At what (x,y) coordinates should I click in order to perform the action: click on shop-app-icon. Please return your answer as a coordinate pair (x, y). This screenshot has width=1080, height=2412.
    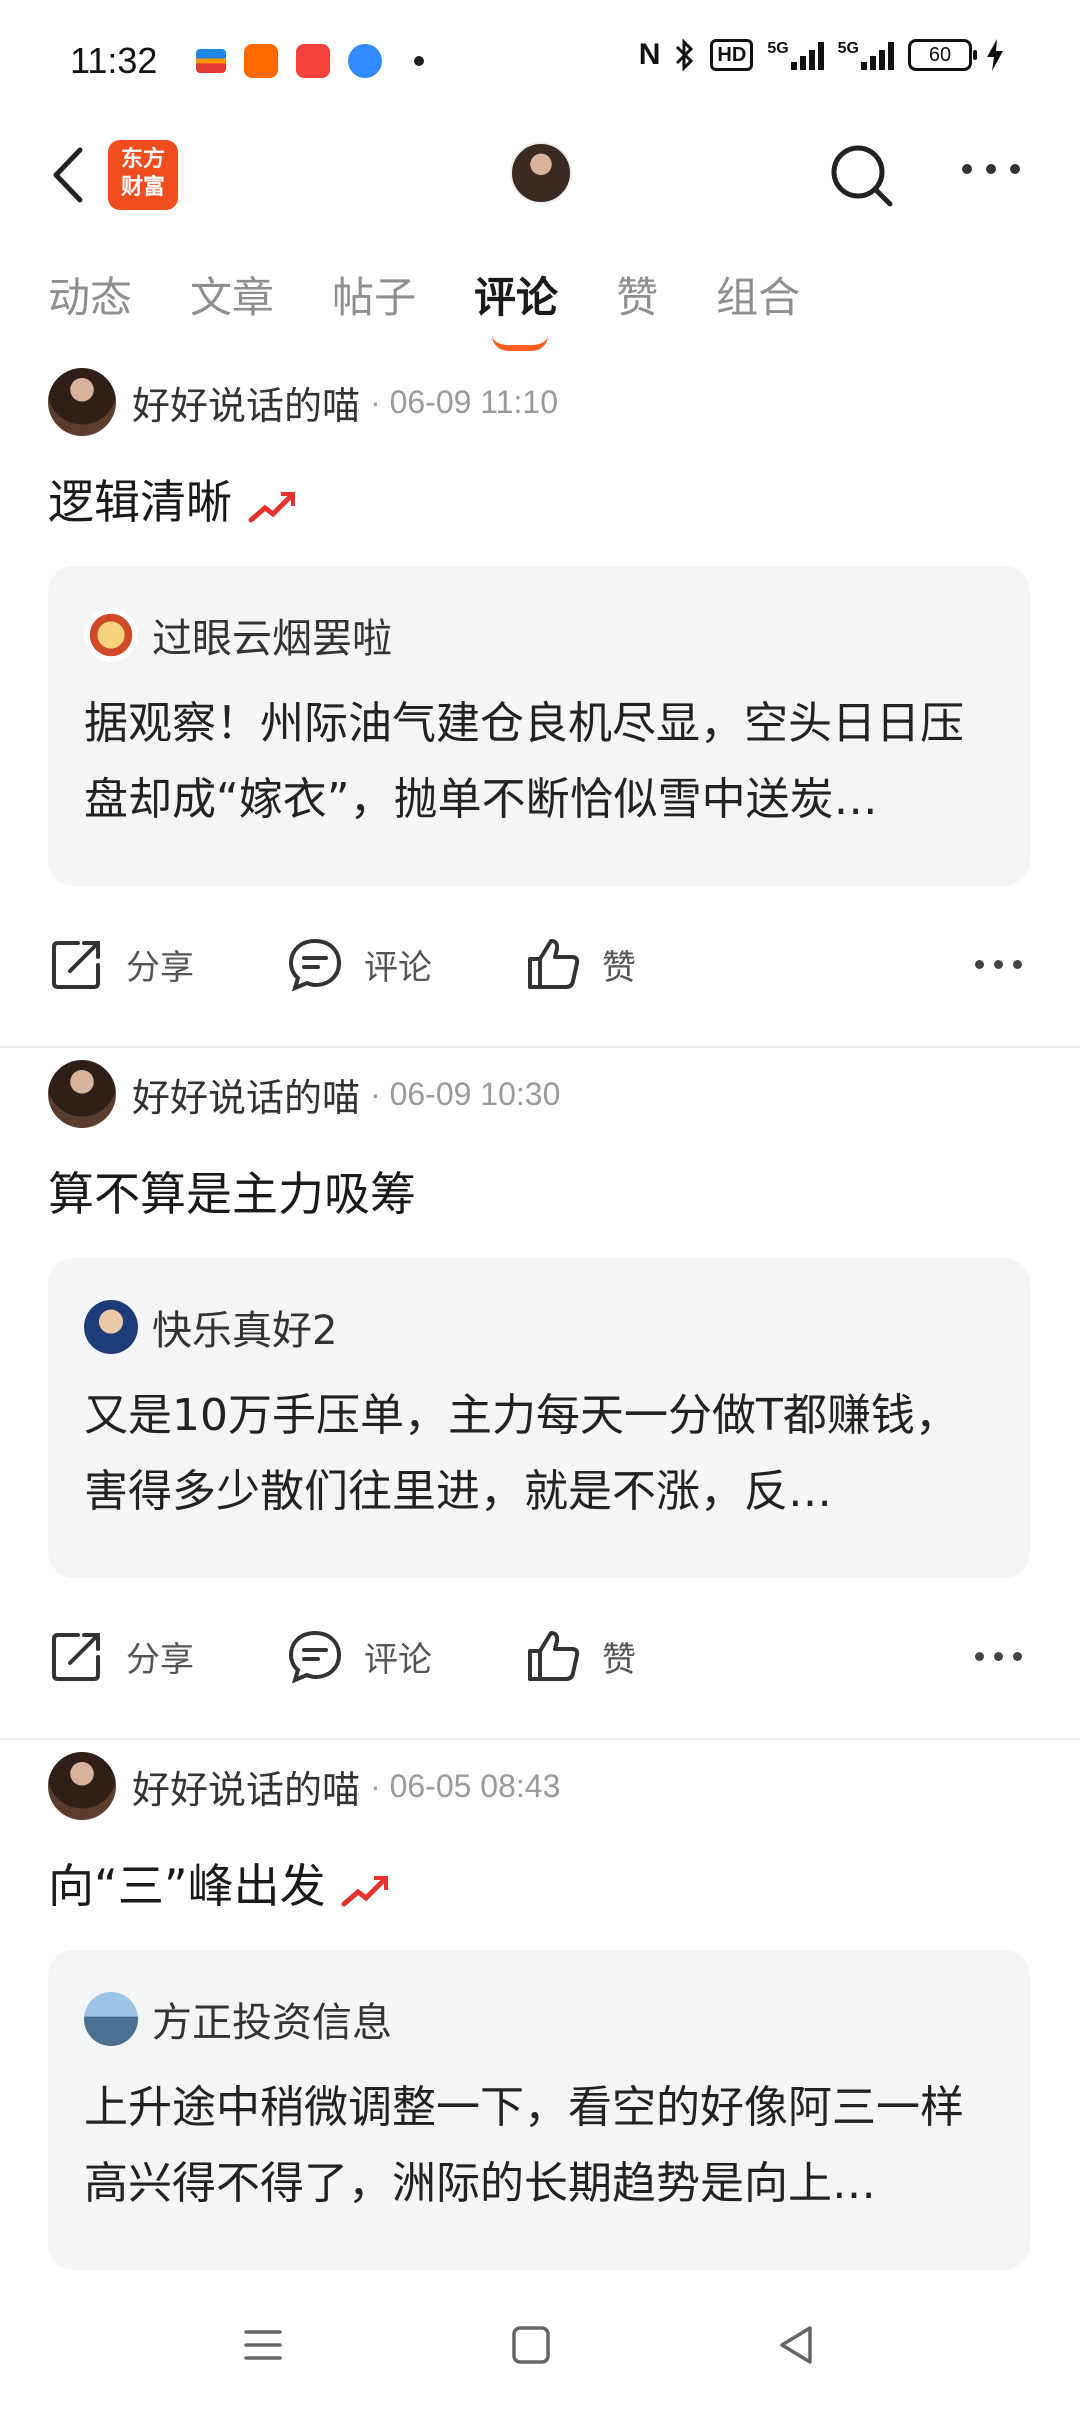
    Looking at the image, I should click on (261, 61).